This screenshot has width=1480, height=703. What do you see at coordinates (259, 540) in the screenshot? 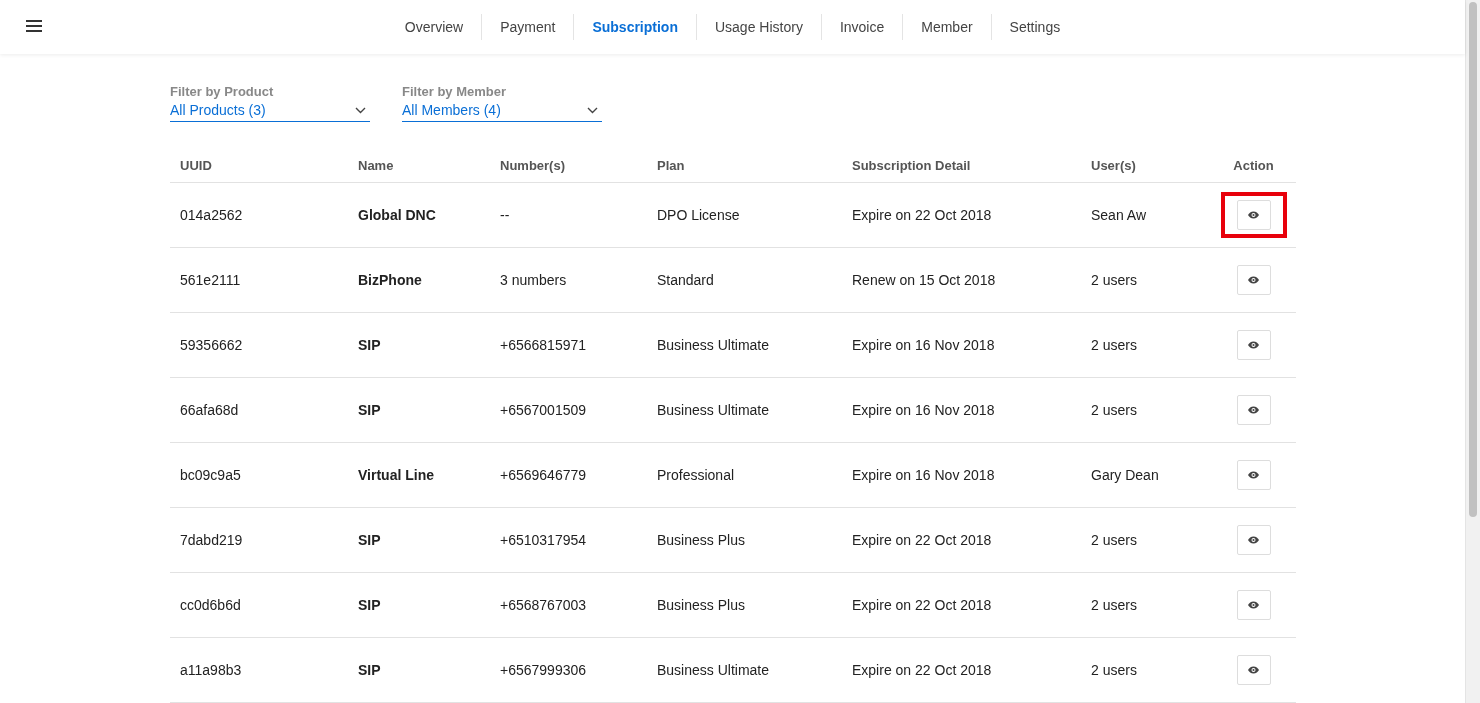
I see `table-cell: 7dabd219` at bounding box center [259, 540].